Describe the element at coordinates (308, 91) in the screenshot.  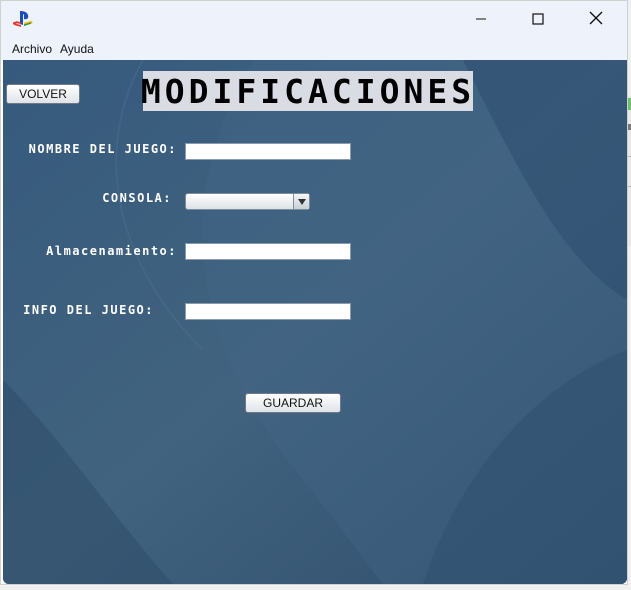
I see `page-title: MODIFICACIONES` at that location.